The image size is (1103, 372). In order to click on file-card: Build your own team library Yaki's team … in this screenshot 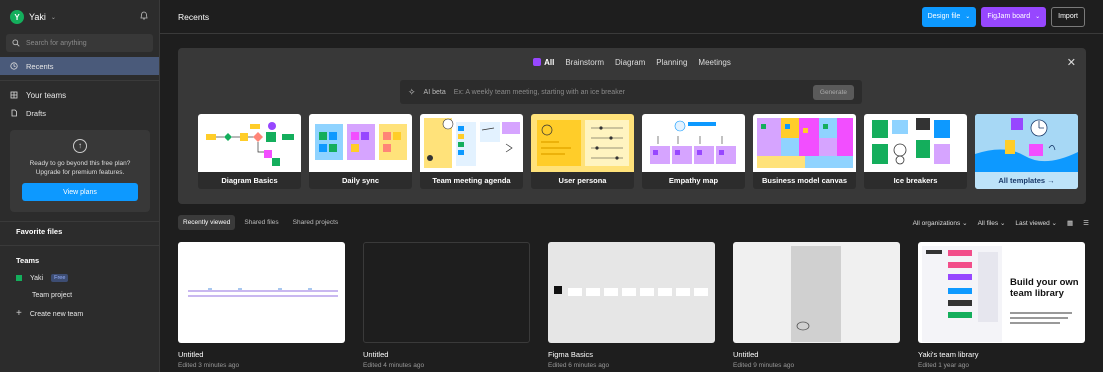, I will do `click(1001, 305)`.